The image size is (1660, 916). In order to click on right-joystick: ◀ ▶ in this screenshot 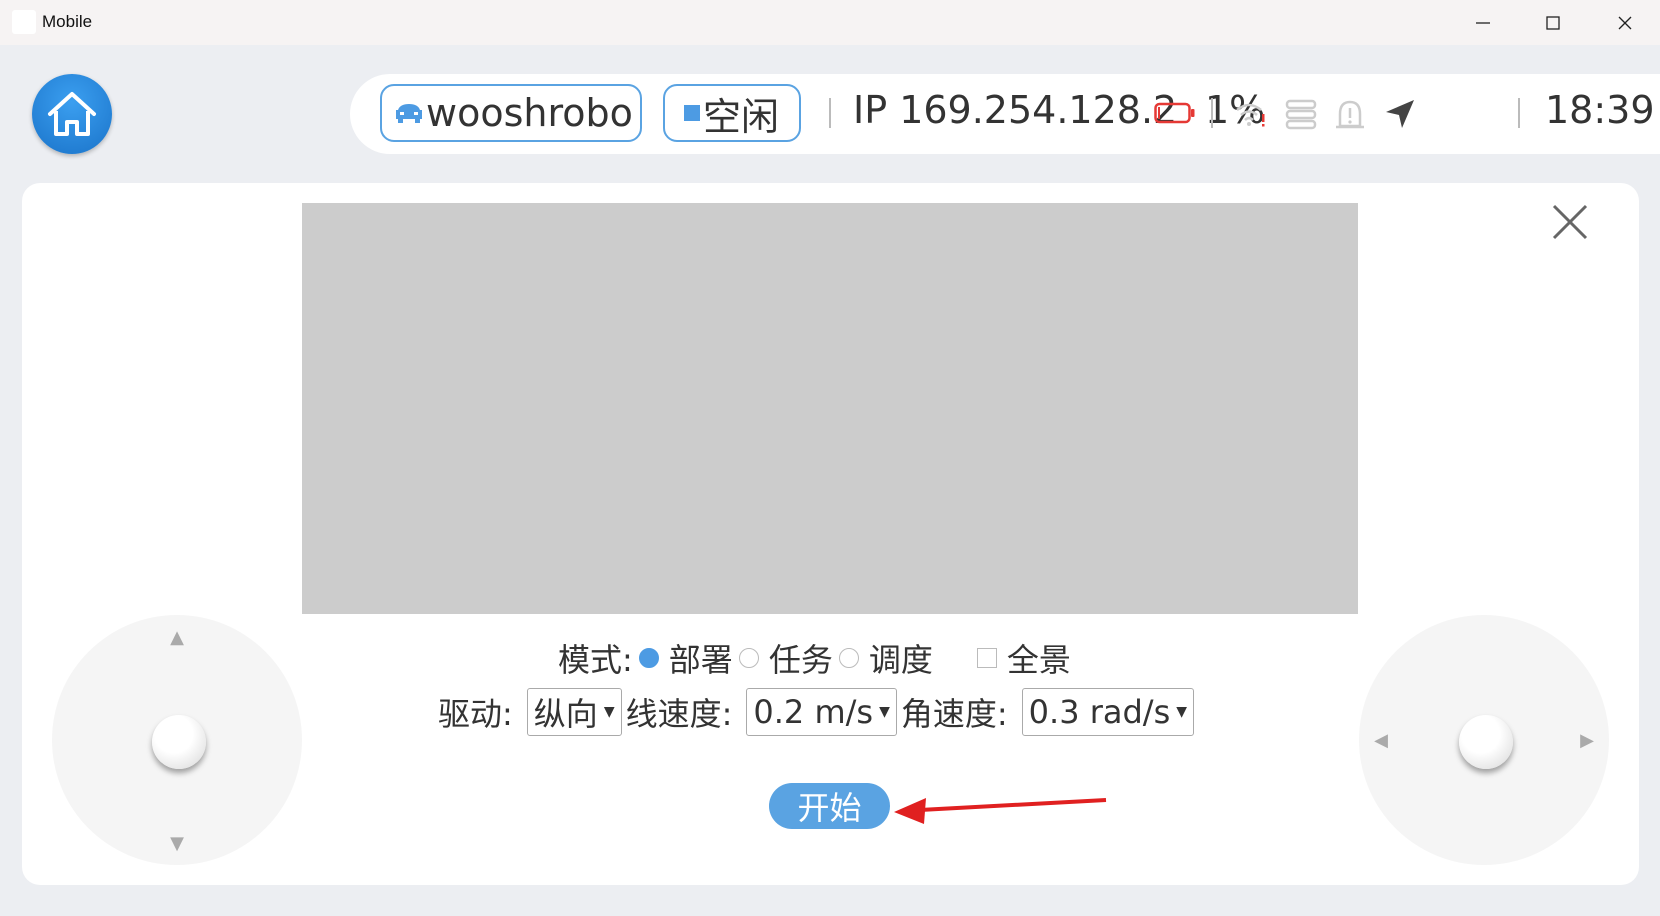, I will do `click(1484, 740)`.